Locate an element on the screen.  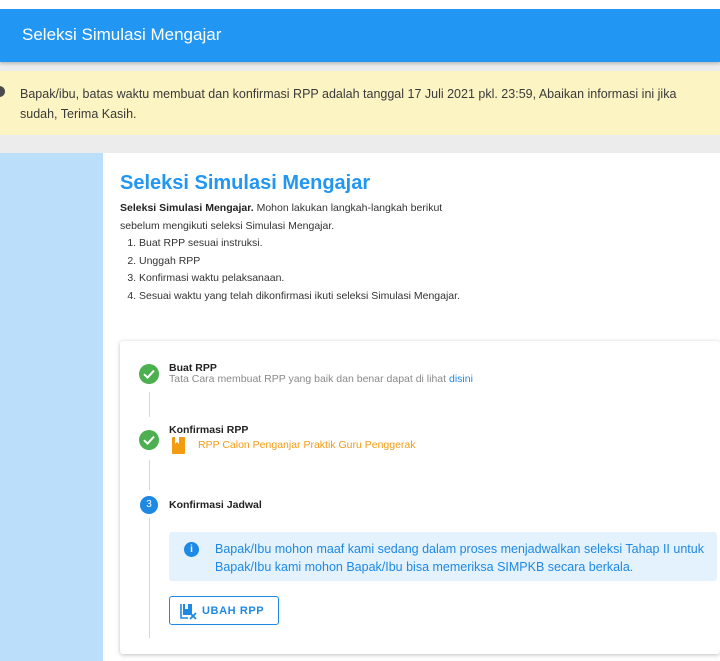
instruction-item: Buat RPP sesuai instruksi. is located at coordinates (309, 244).